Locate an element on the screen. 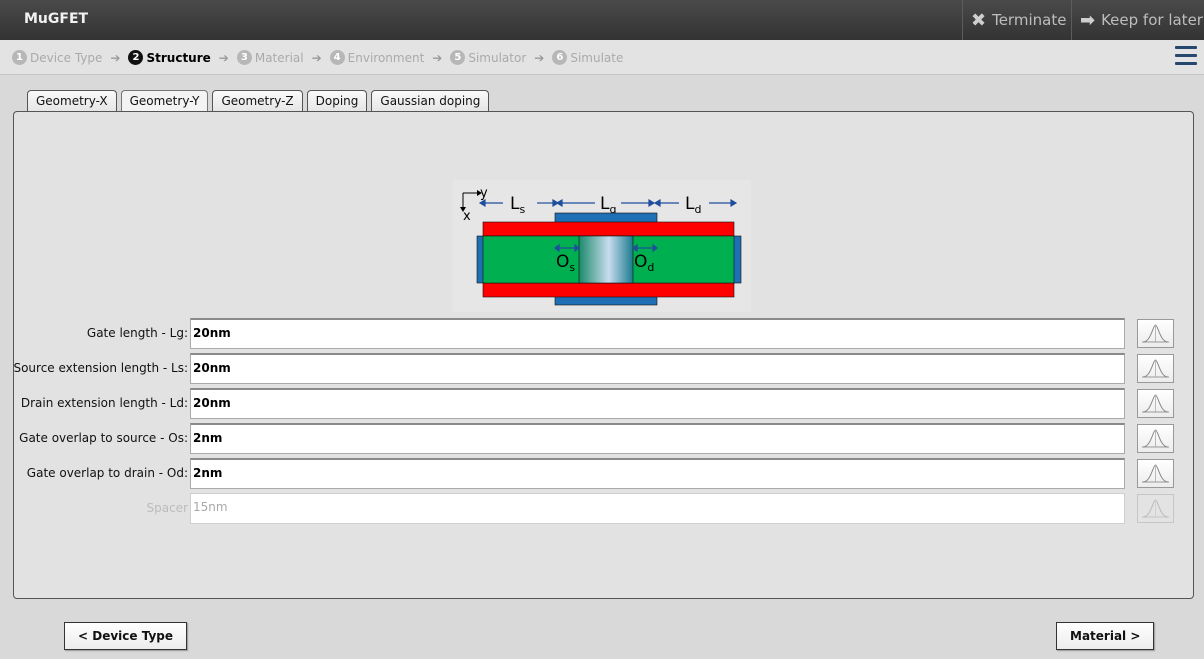 This screenshot has width=1204, height=659. field-row-gate-length: Gate length - Lg: 20nm is located at coordinates (602, 334).